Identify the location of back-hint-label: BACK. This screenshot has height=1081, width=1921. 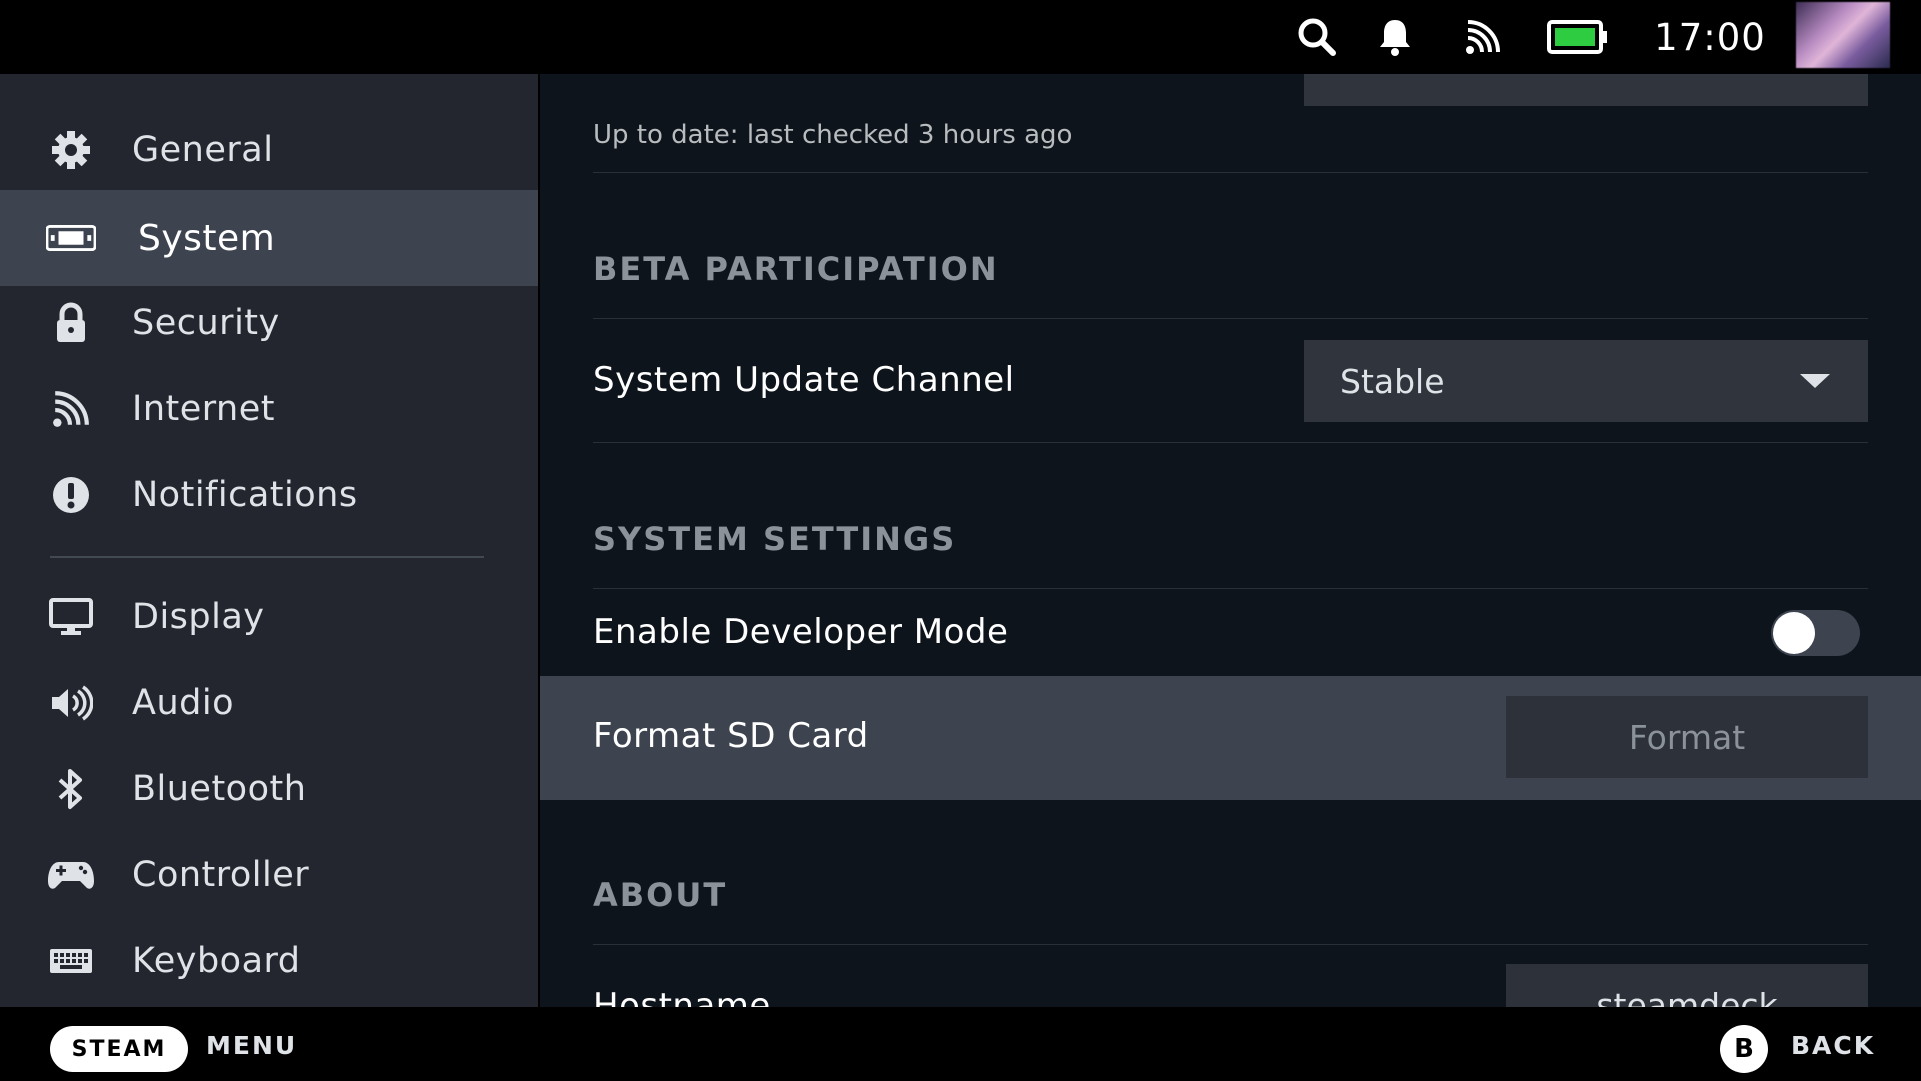
(1833, 1045).